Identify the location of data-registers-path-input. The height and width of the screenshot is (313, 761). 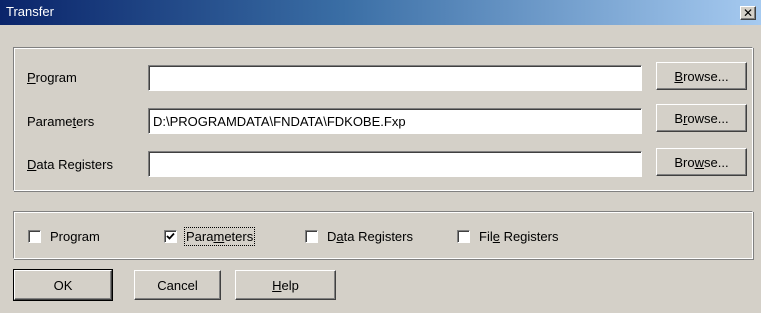
(395, 164).